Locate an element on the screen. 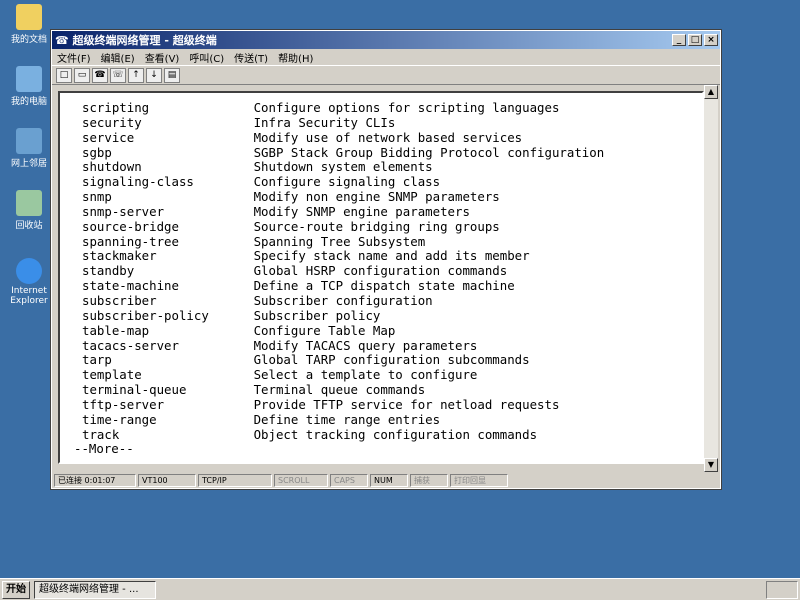 The width and height of the screenshot is (800, 600). status-protocol: TCP/IP is located at coordinates (235, 480).